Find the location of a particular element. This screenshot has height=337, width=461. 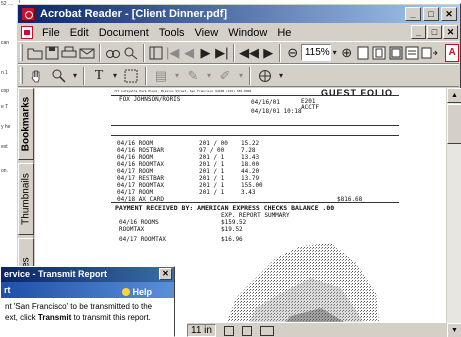

folio-amount: 18.00 is located at coordinates (250, 164).